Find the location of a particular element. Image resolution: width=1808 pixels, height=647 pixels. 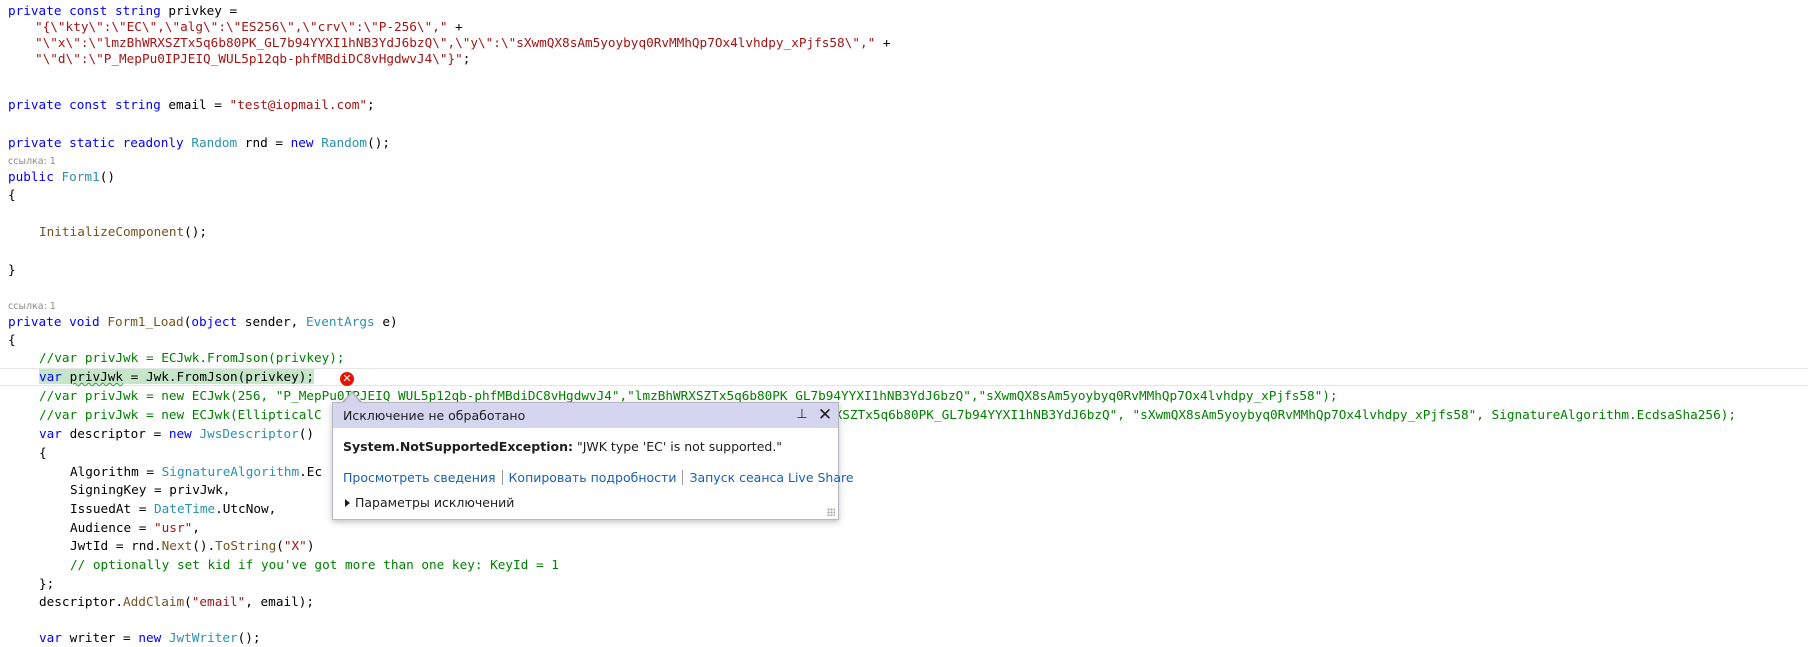

exception-type: System.NotSupportedException: is located at coordinates (458, 446).